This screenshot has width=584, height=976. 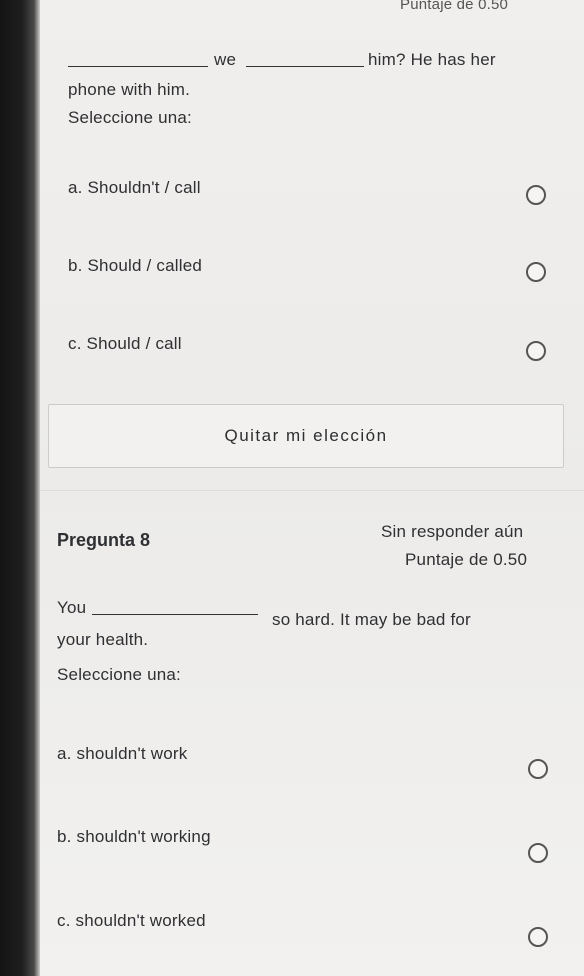 What do you see at coordinates (452, 531) in the screenshot?
I see `q8-status: Sin responder aún` at bounding box center [452, 531].